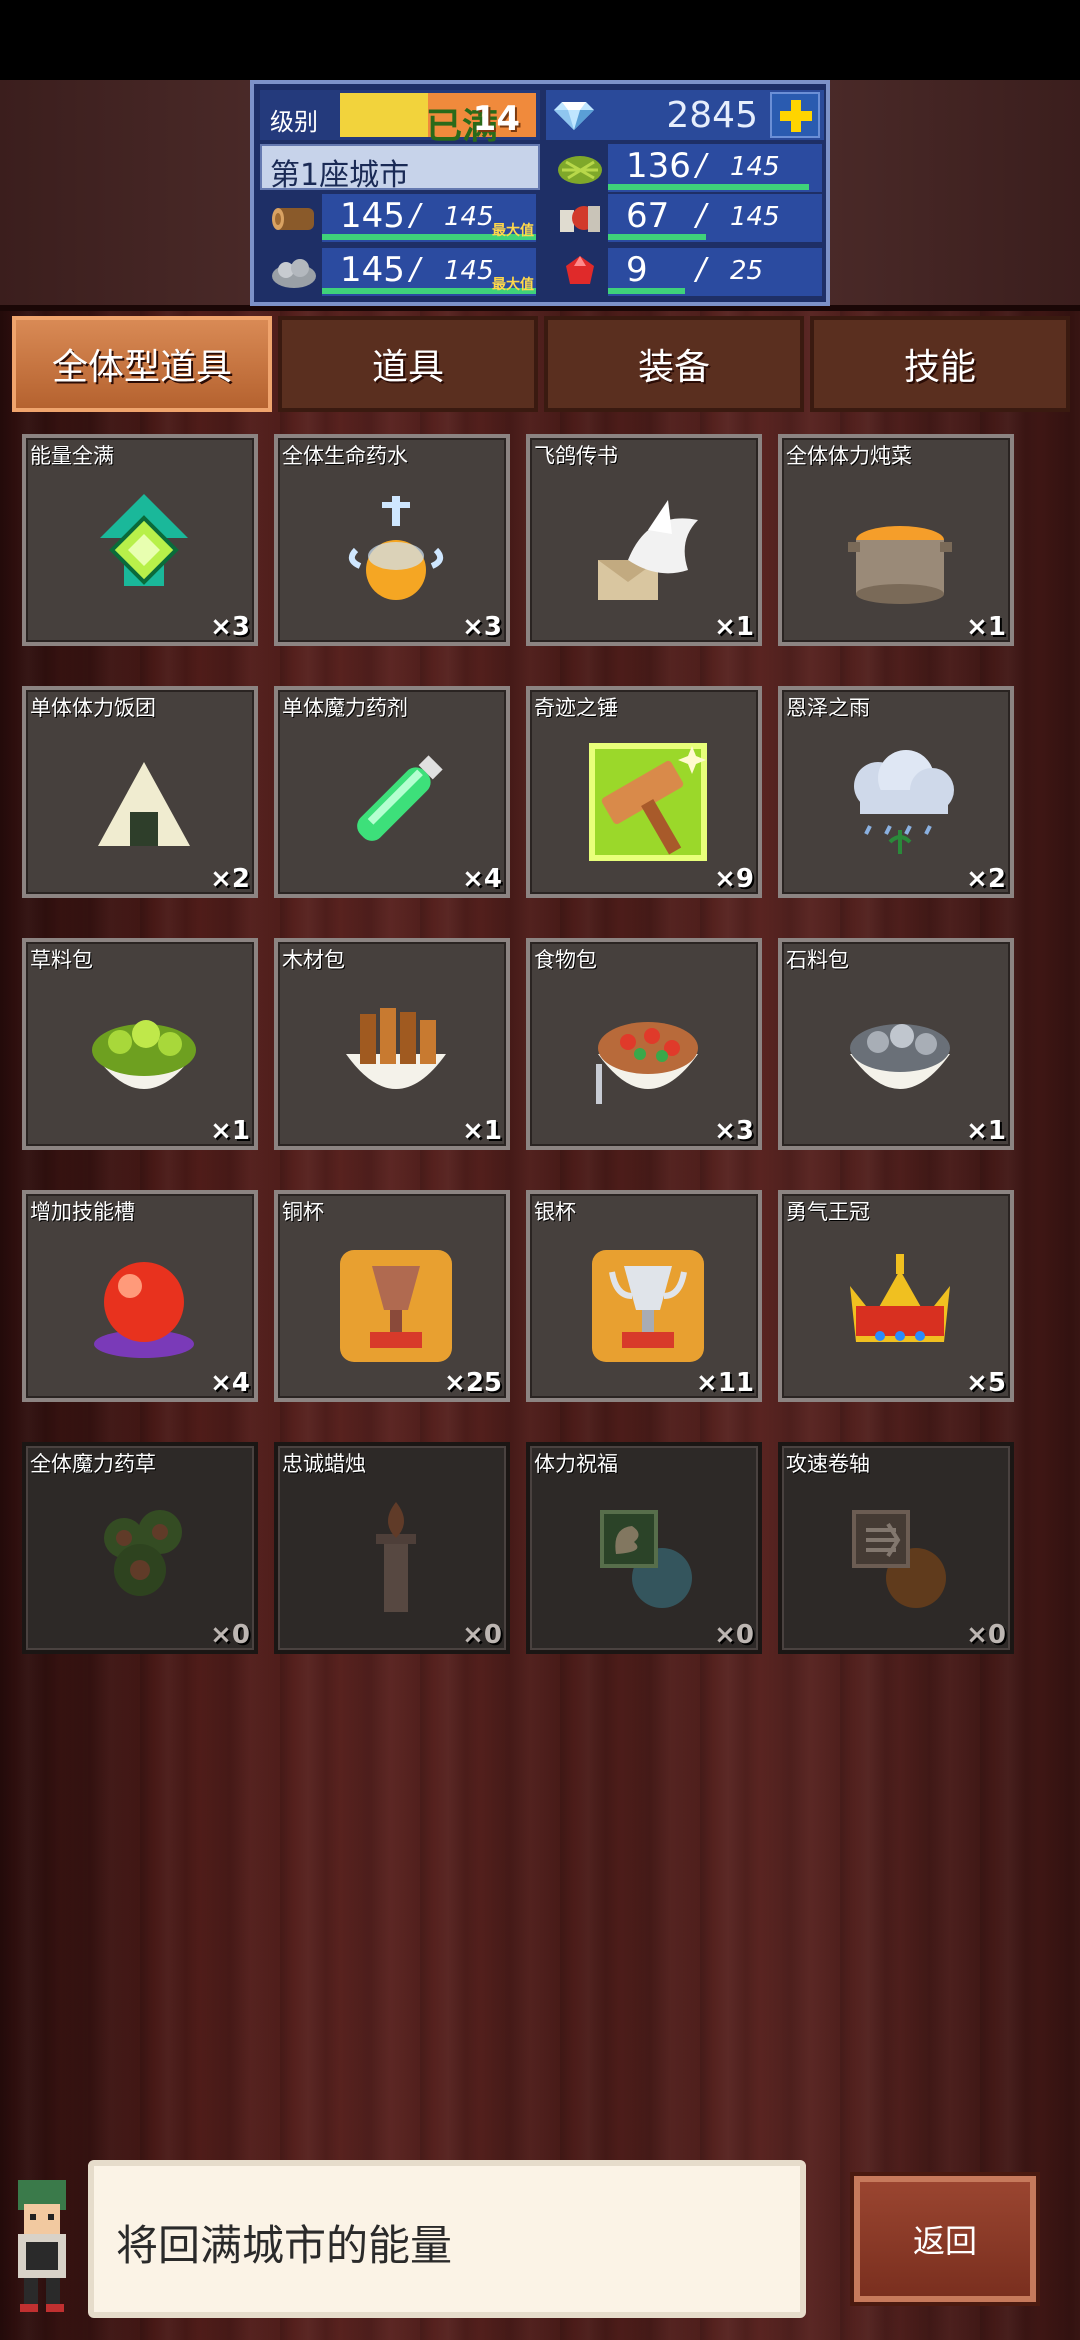 The height and width of the screenshot is (2340, 1080). I want to click on item-slot: 食物包 ×3, so click(644, 1044).